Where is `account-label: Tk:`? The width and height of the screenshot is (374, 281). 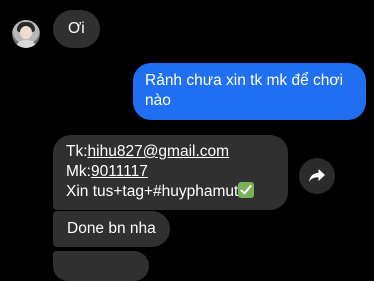
account-label: Tk: is located at coordinates (77, 151).